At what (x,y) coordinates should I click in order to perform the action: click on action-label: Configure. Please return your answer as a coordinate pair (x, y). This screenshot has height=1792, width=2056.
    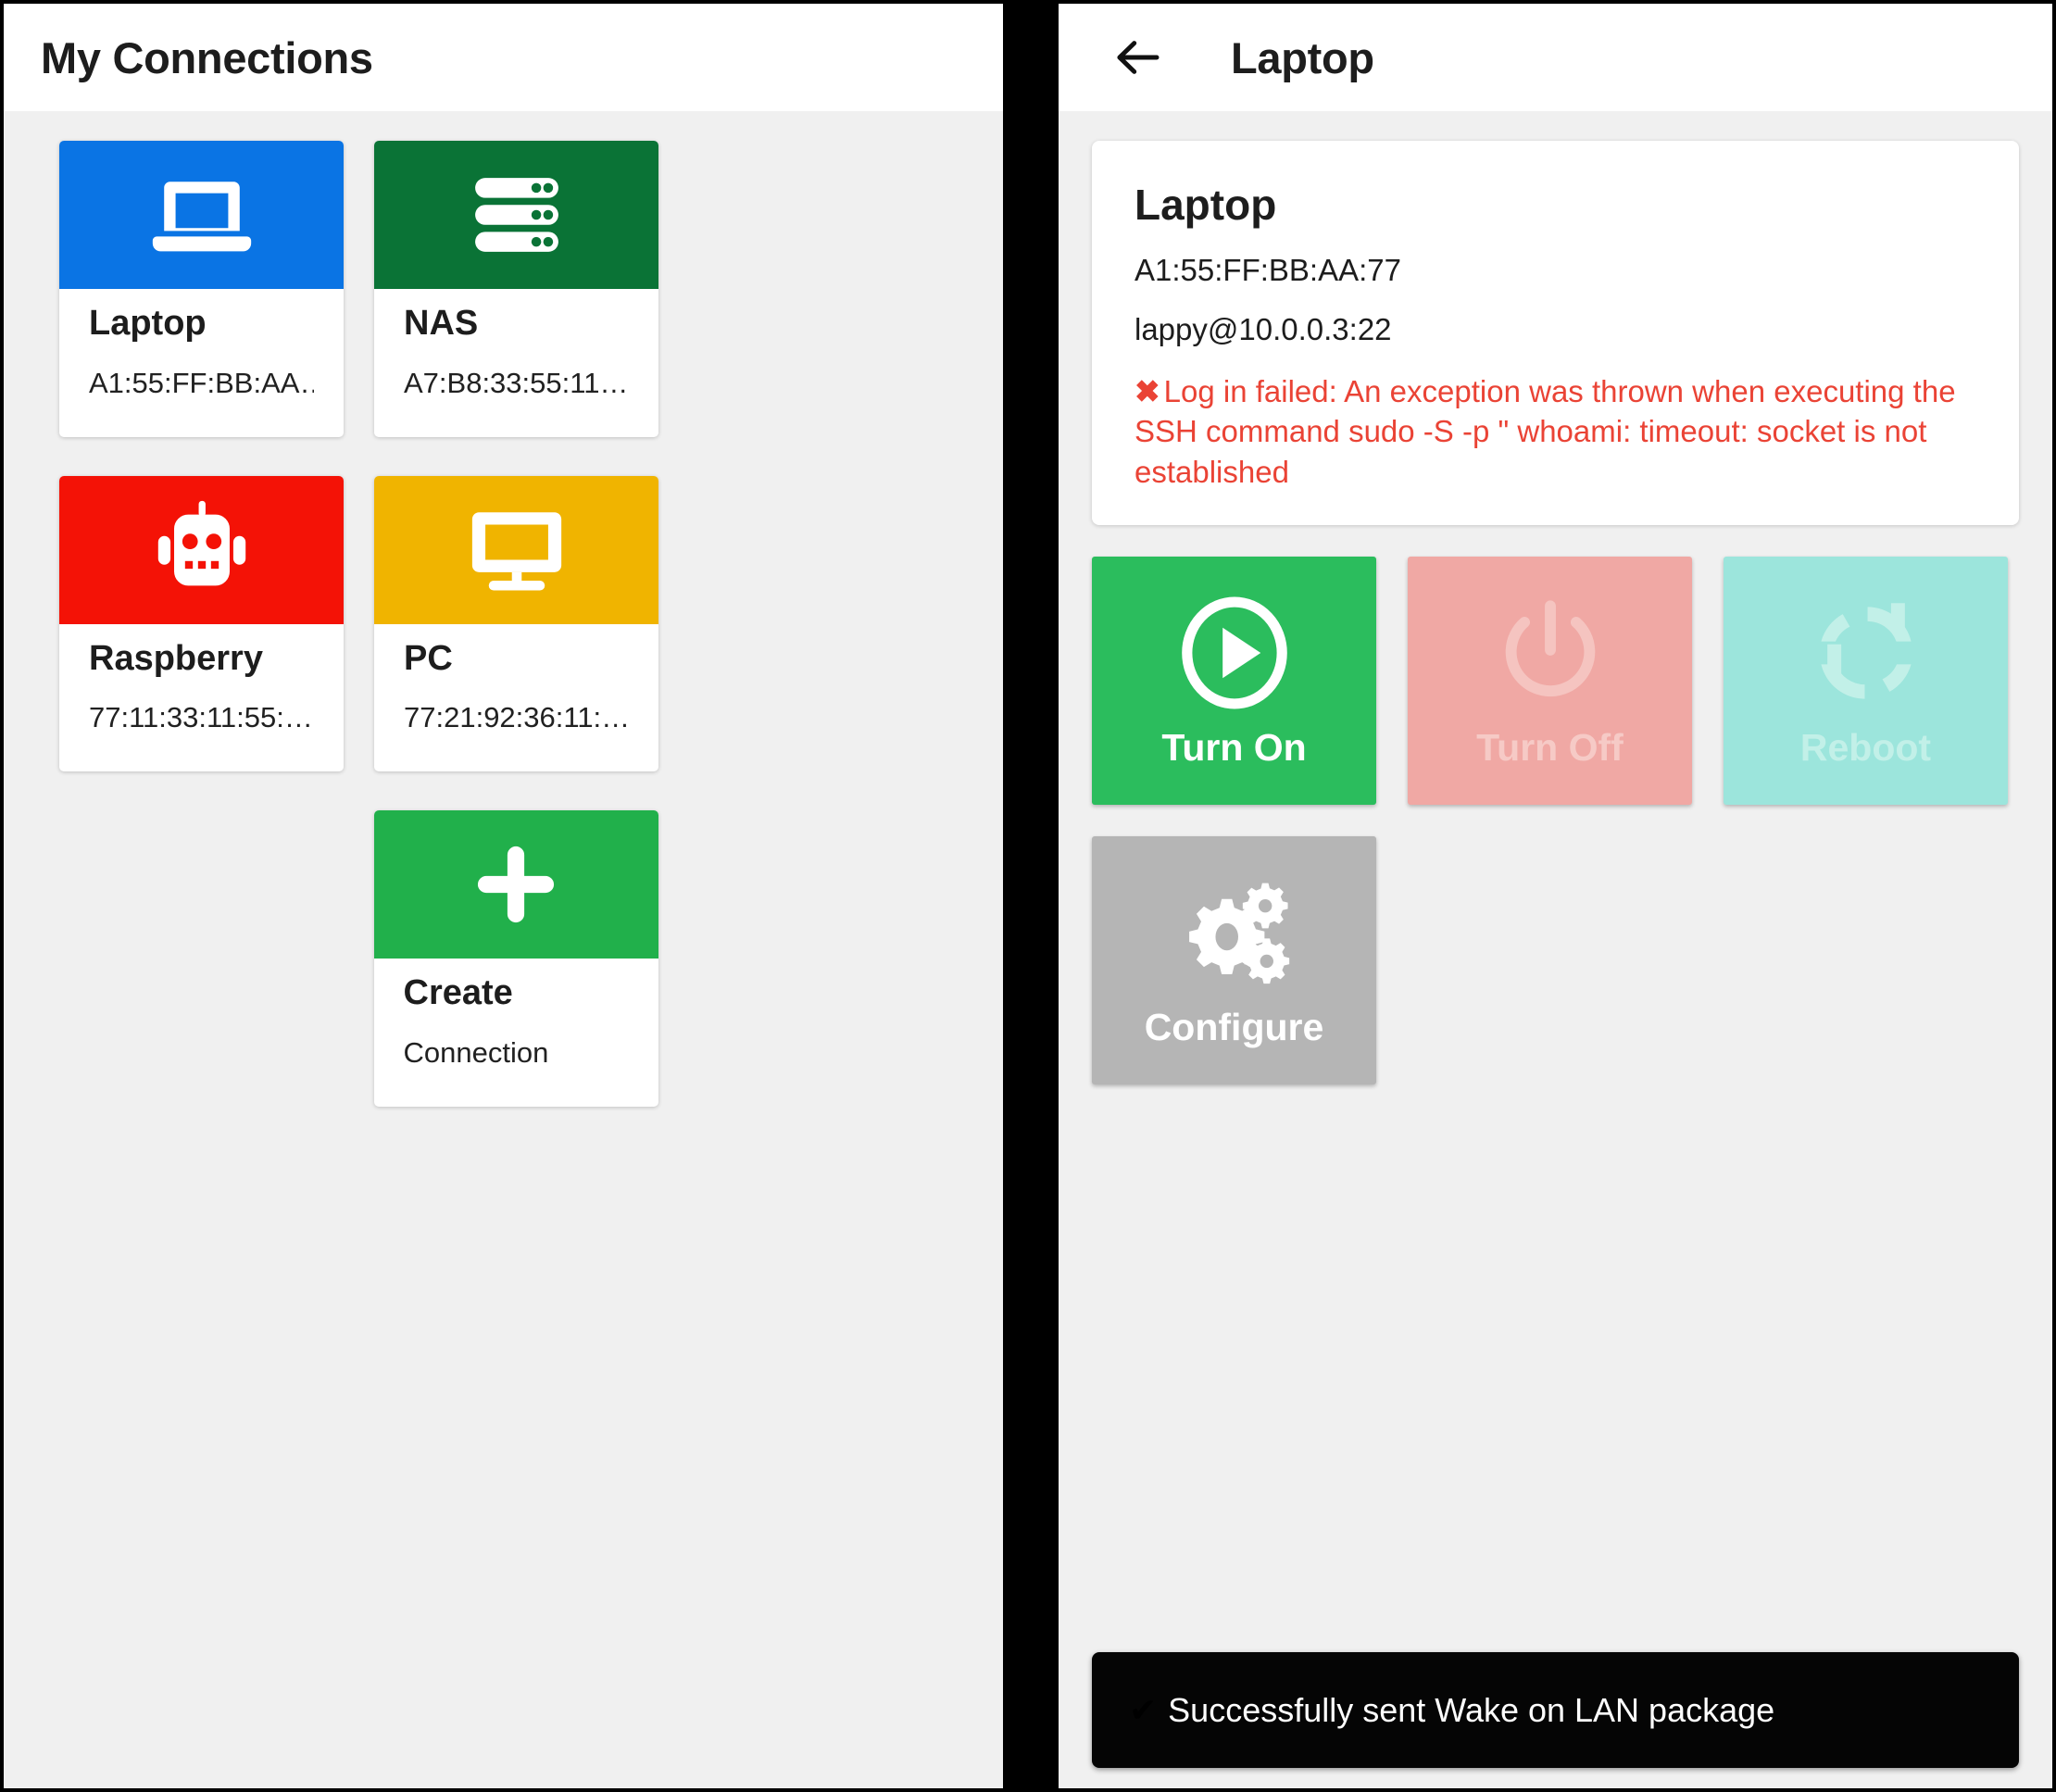
    Looking at the image, I should click on (1234, 1026).